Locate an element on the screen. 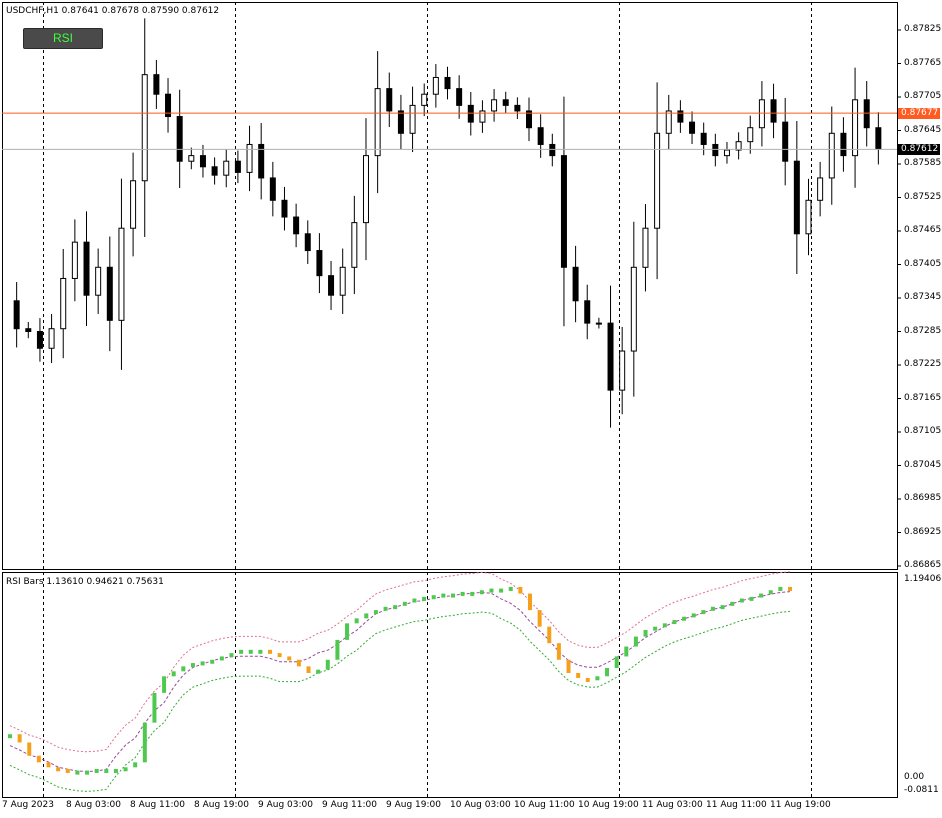 The height and width of the screenshot is (818, 942). price-tick-label: 0.86865 is located at coordinates (923, 565).